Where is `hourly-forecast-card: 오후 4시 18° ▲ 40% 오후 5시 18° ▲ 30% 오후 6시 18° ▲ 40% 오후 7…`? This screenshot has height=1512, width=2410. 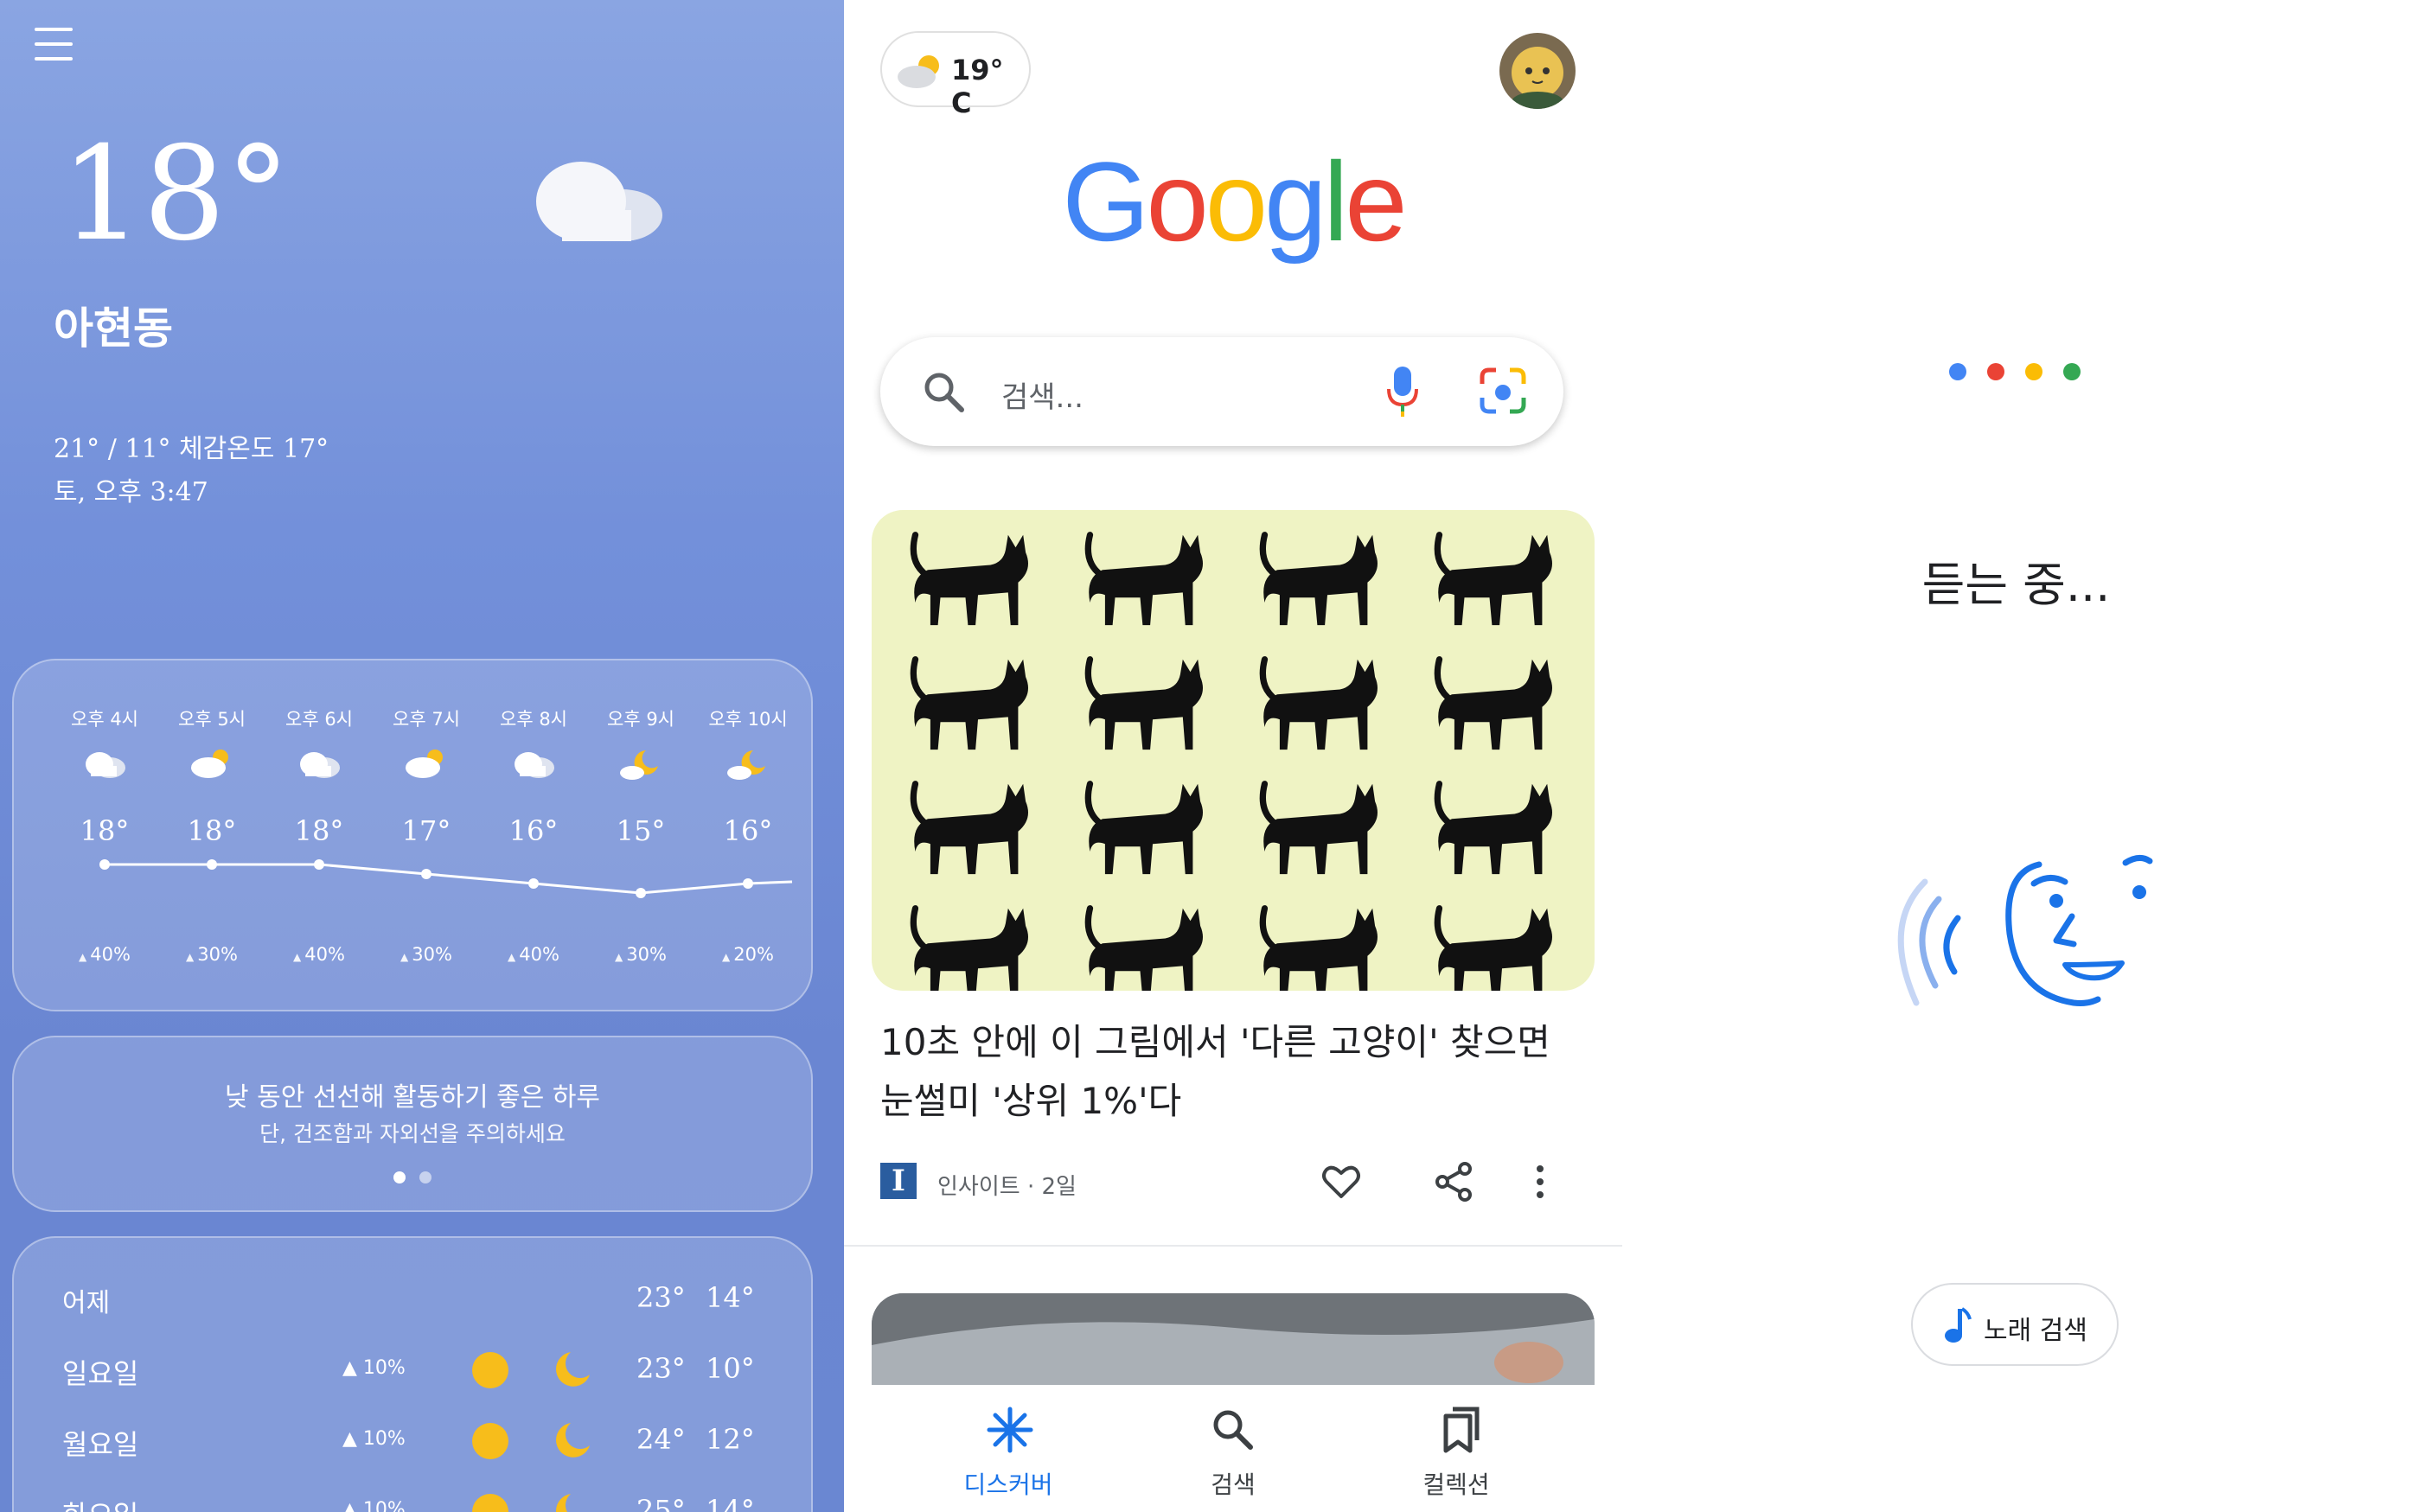 hourly-forecast-card: 오후 4시 18° ▲ 40% 오후 5시 18° ▲ 30% 오후 6시 18° ▲ 40% 오후 7… is located at coordinates (413, 835).